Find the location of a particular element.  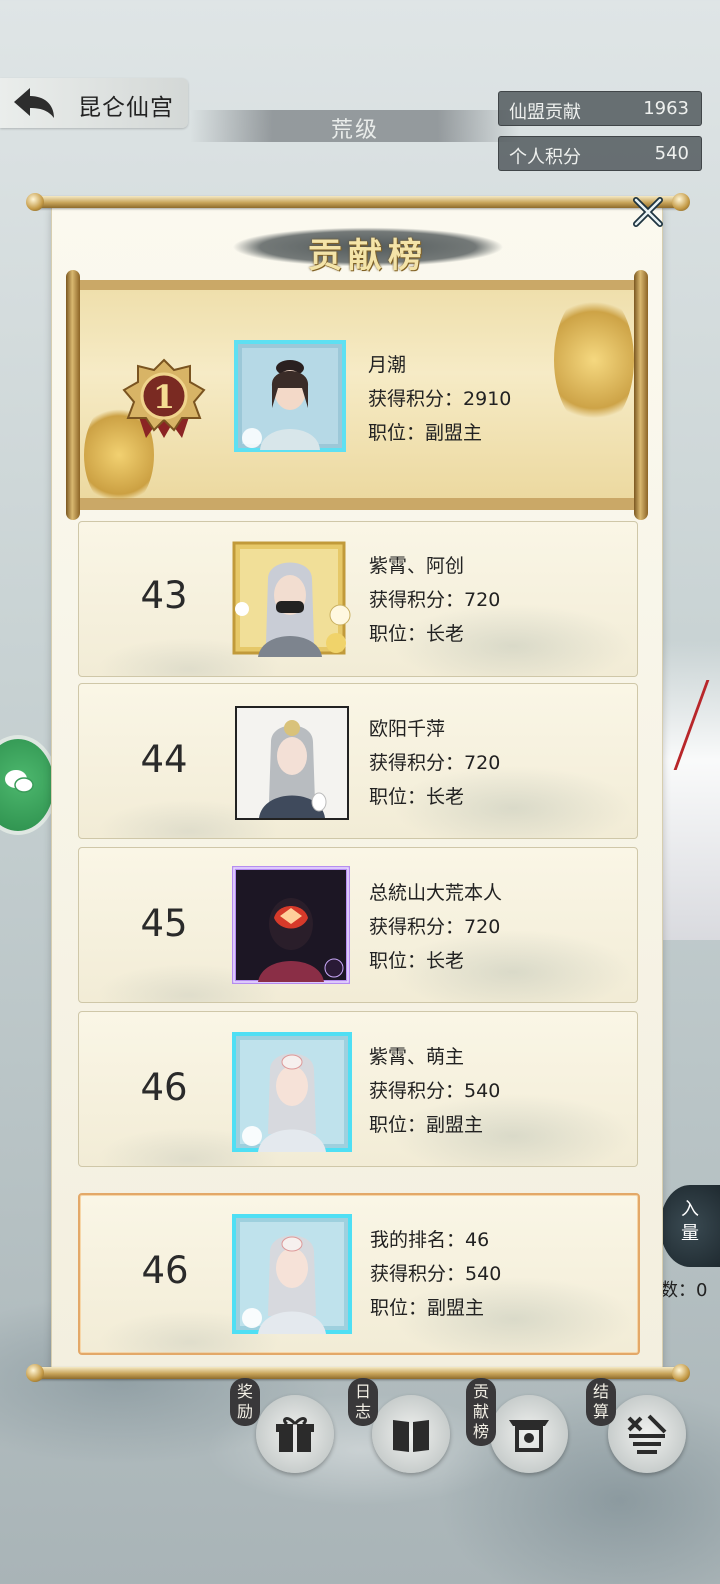

player-name: 紫霄、萌主 is located at coordinates (417, 1057).